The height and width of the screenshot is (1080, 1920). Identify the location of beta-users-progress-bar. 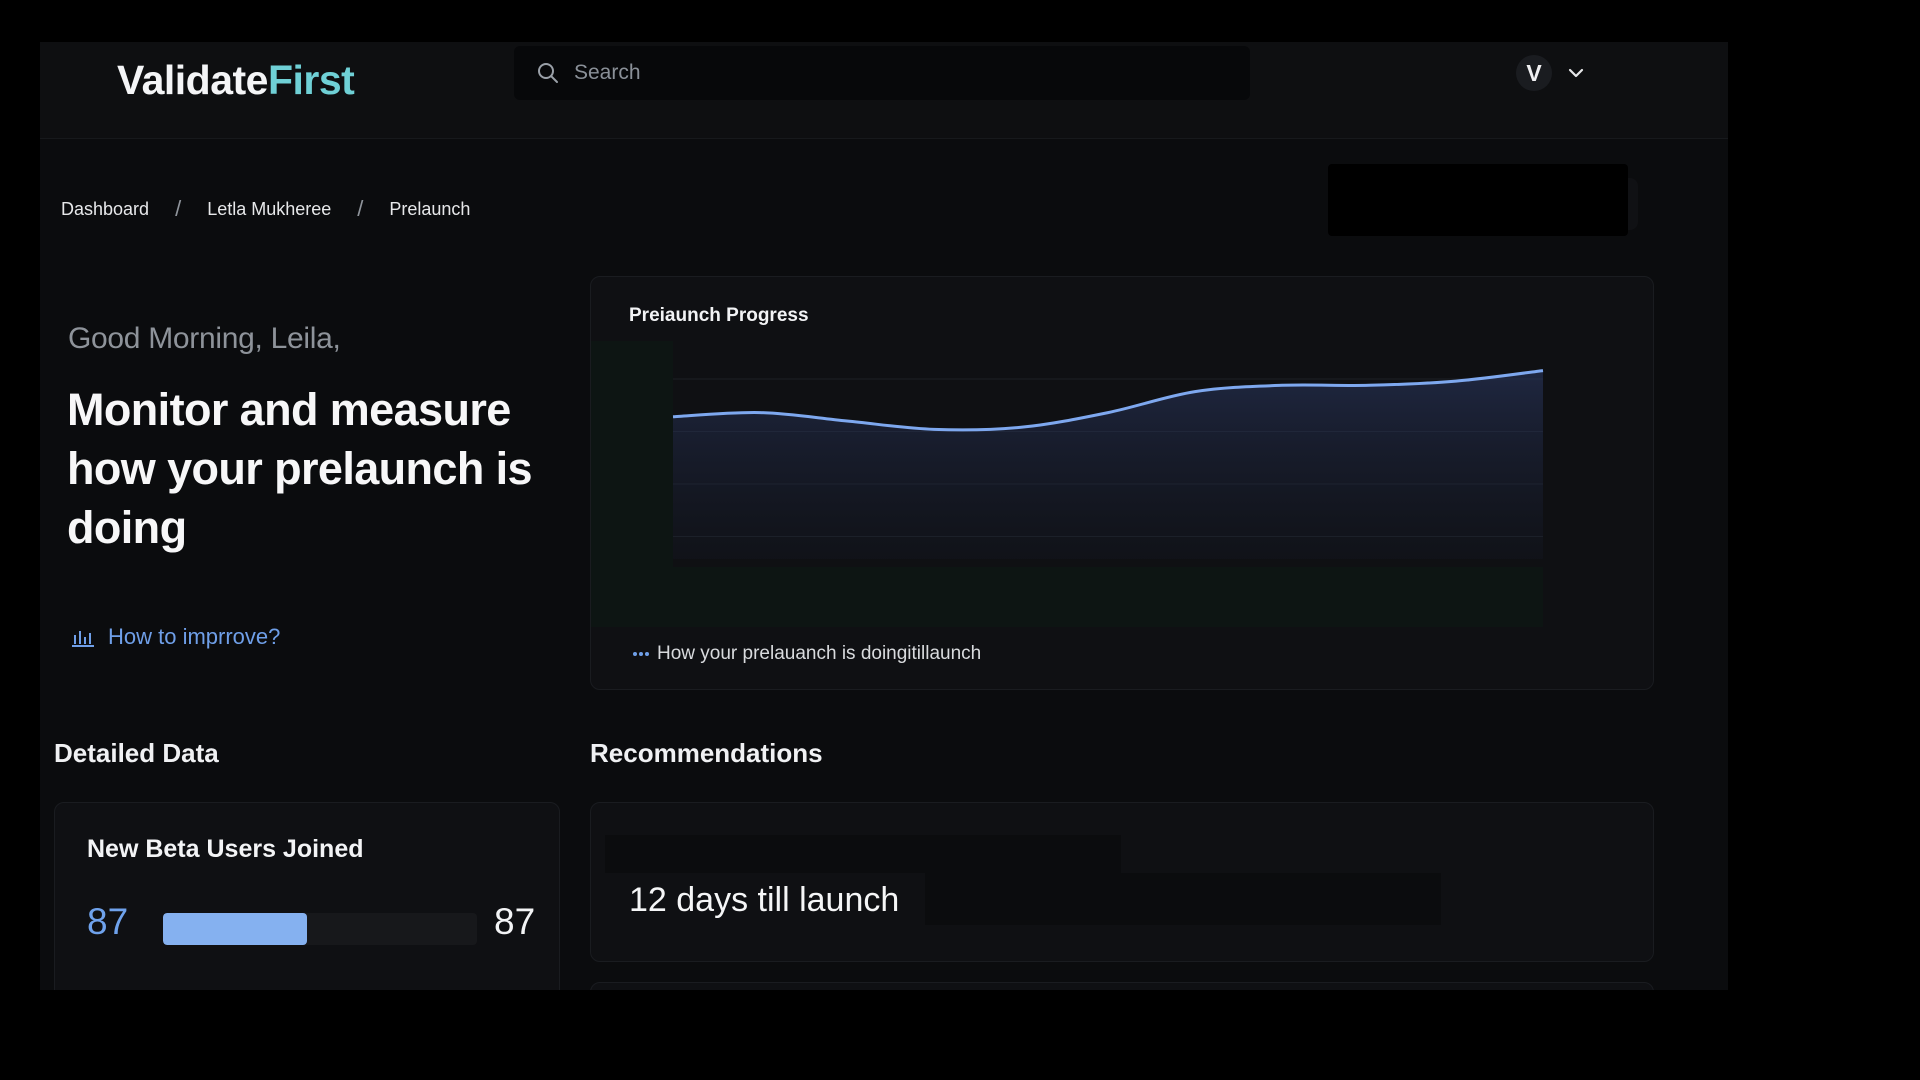
(320, 929).